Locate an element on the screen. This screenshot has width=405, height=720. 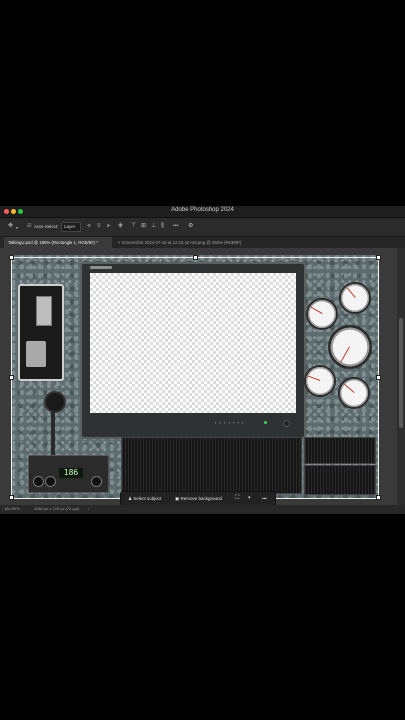
status-menu-arrow-icon: › is located at coordinates (88, 508).